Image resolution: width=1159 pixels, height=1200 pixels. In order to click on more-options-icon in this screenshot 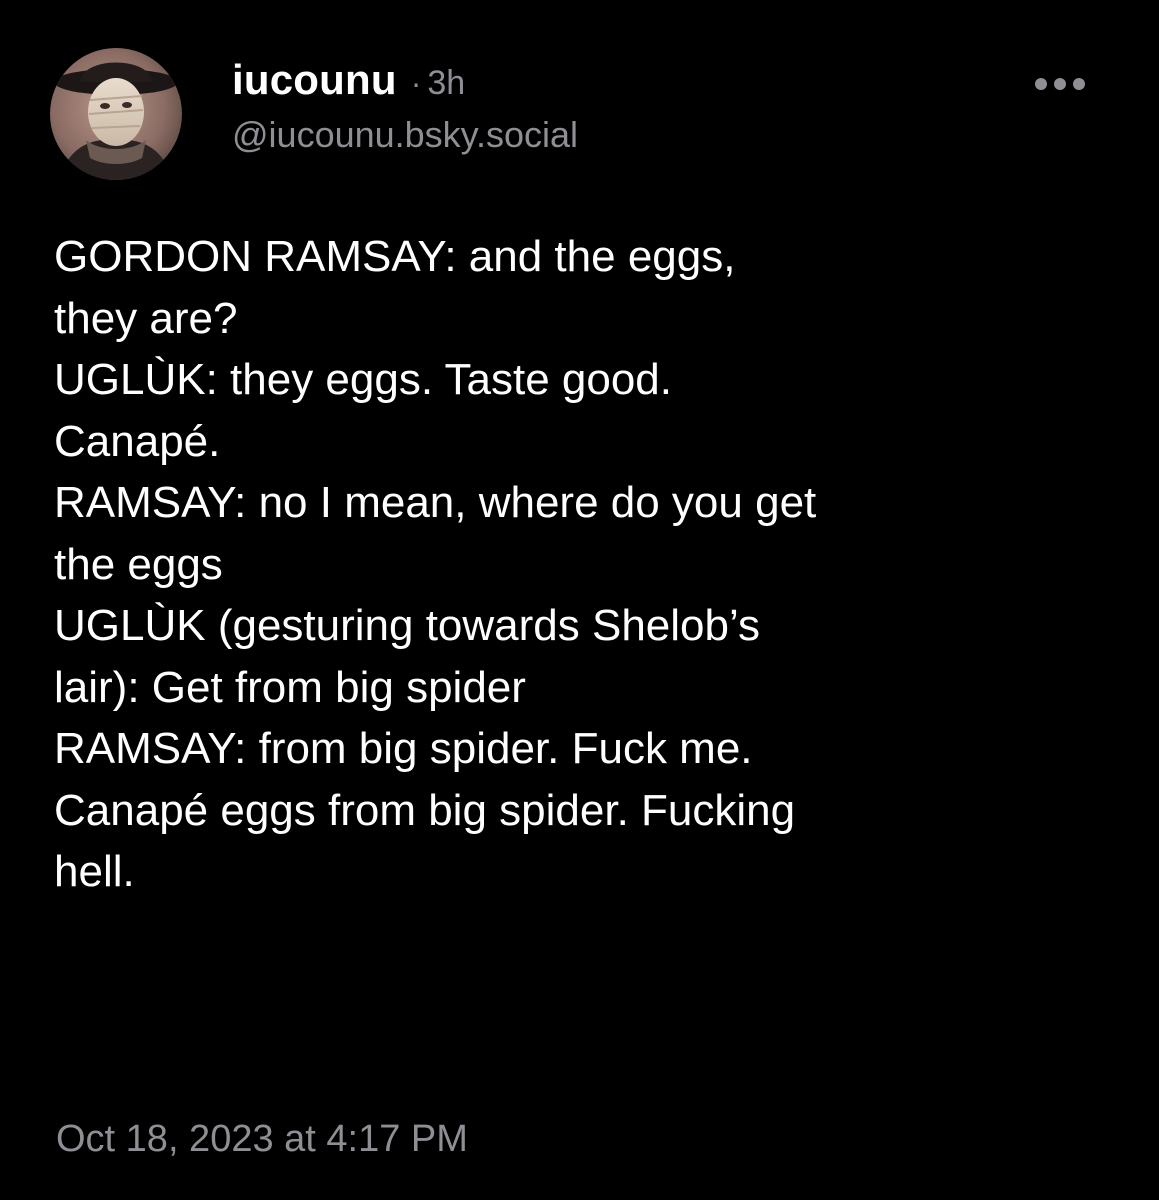, I will do `click(1060, 84)`.